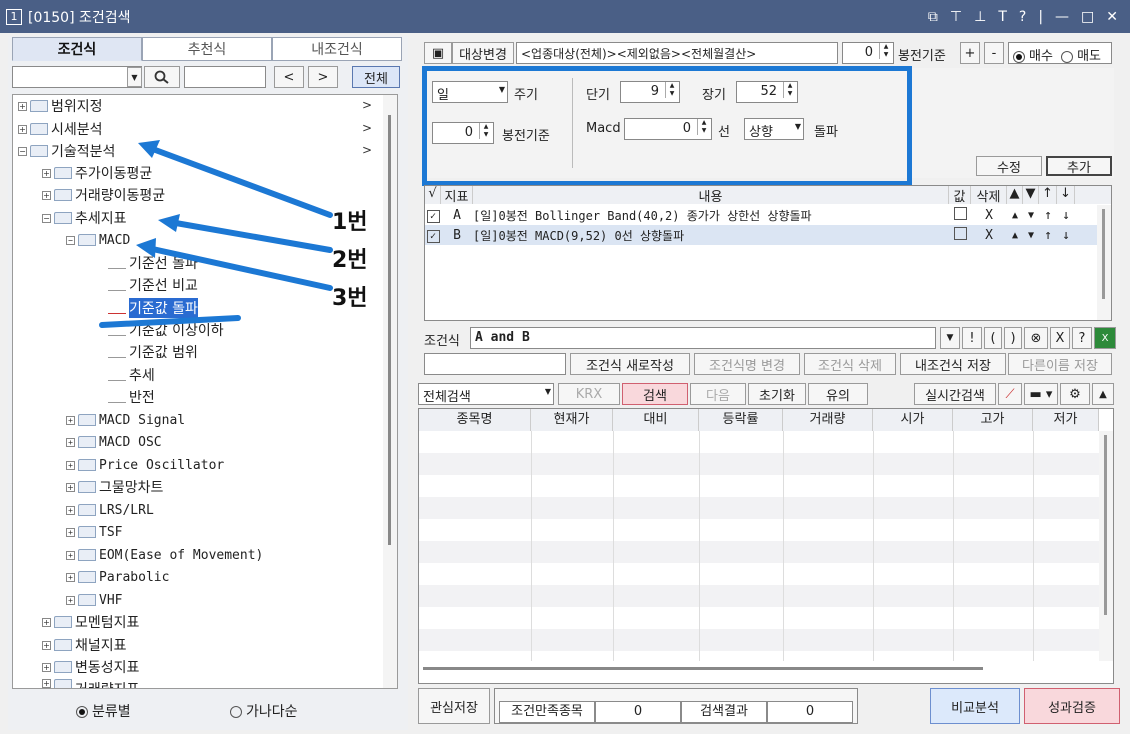 This screenshot has height=734, width=1130. I want to click on annotation-3: 3번, so click(350, 298).